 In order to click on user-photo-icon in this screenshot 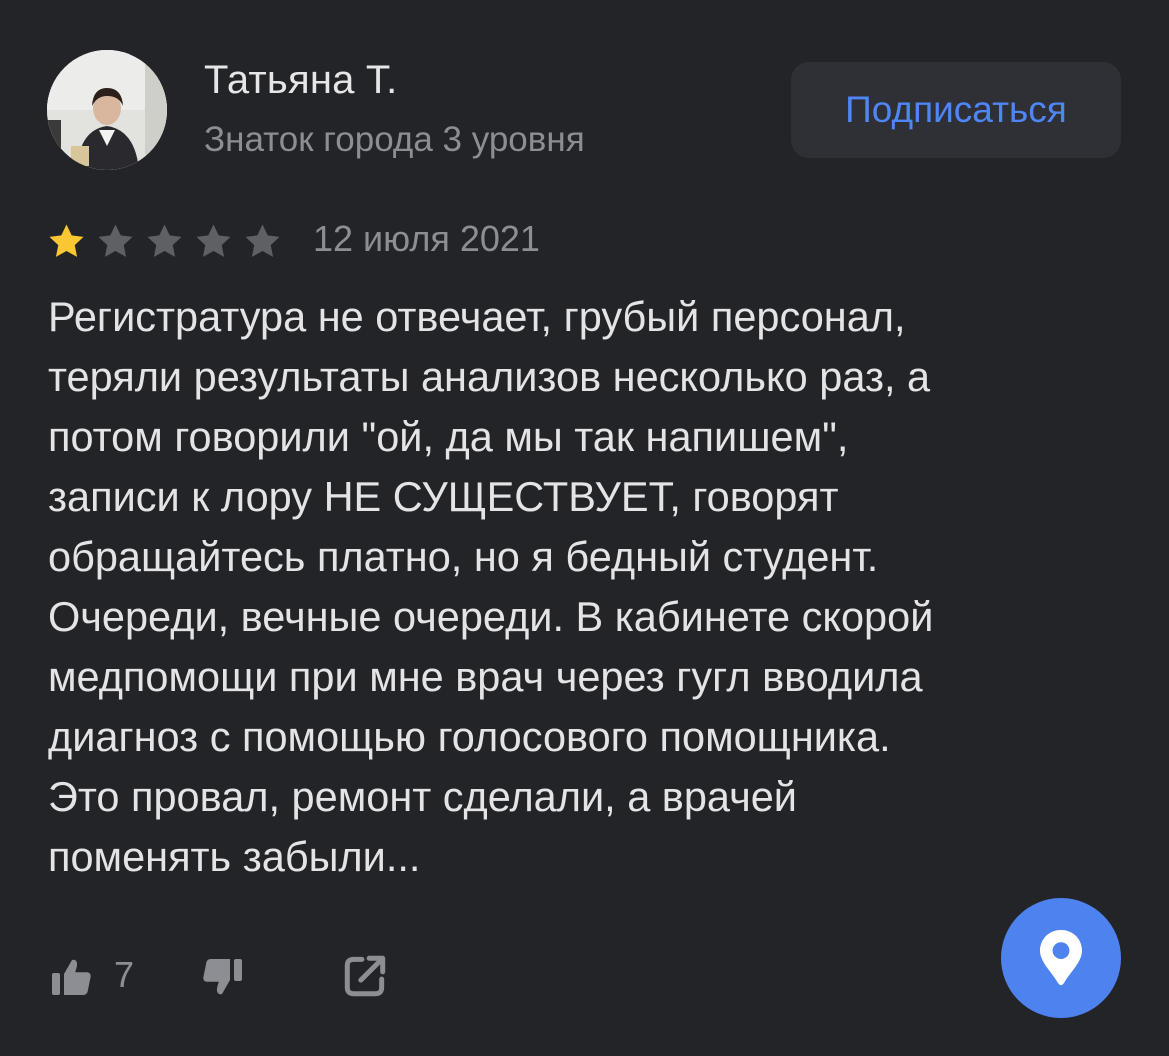, I will do `click(107, 110)`.